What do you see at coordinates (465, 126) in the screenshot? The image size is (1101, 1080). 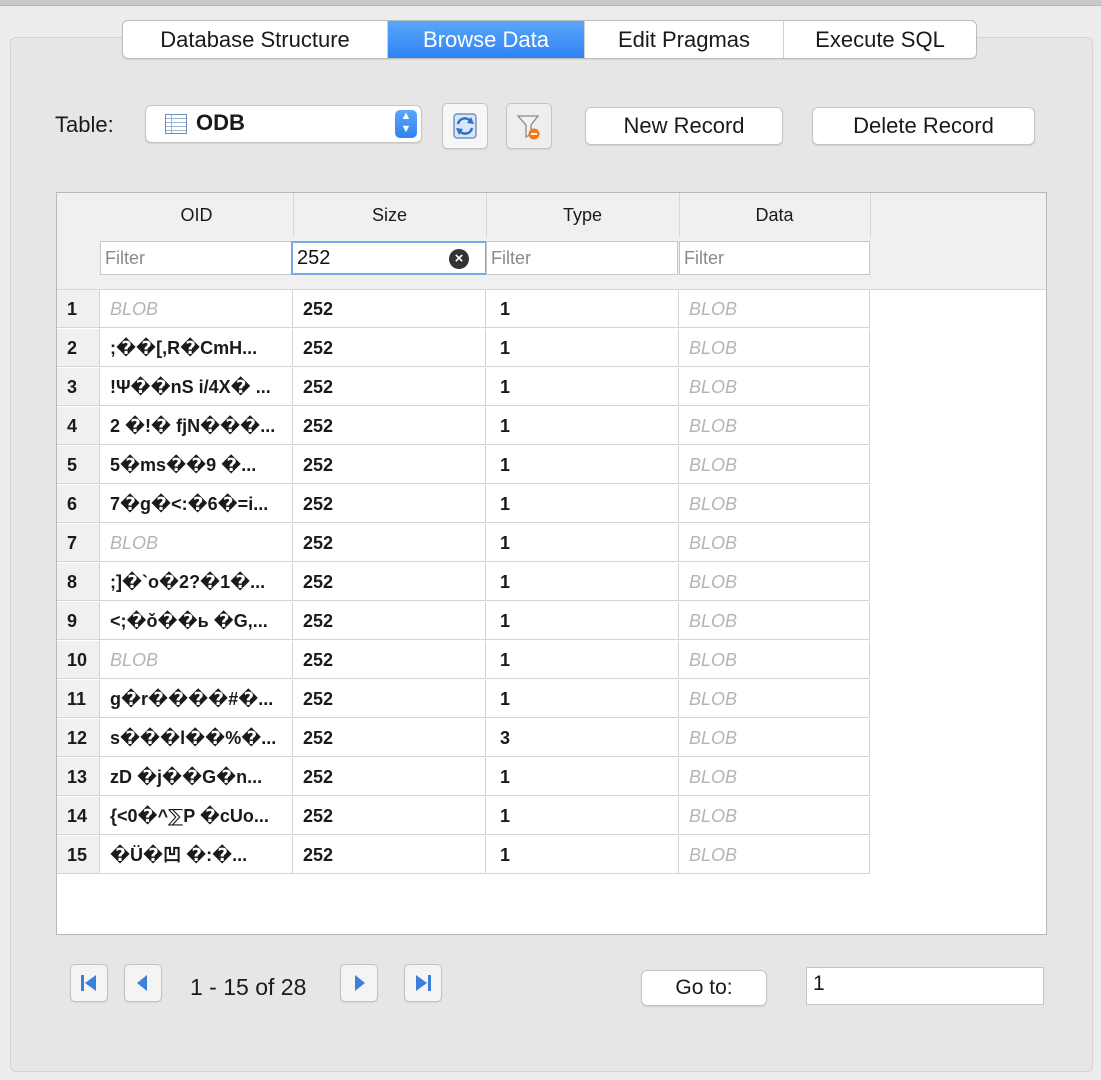 I see `refresh-button` at bounding box center [465, 126].